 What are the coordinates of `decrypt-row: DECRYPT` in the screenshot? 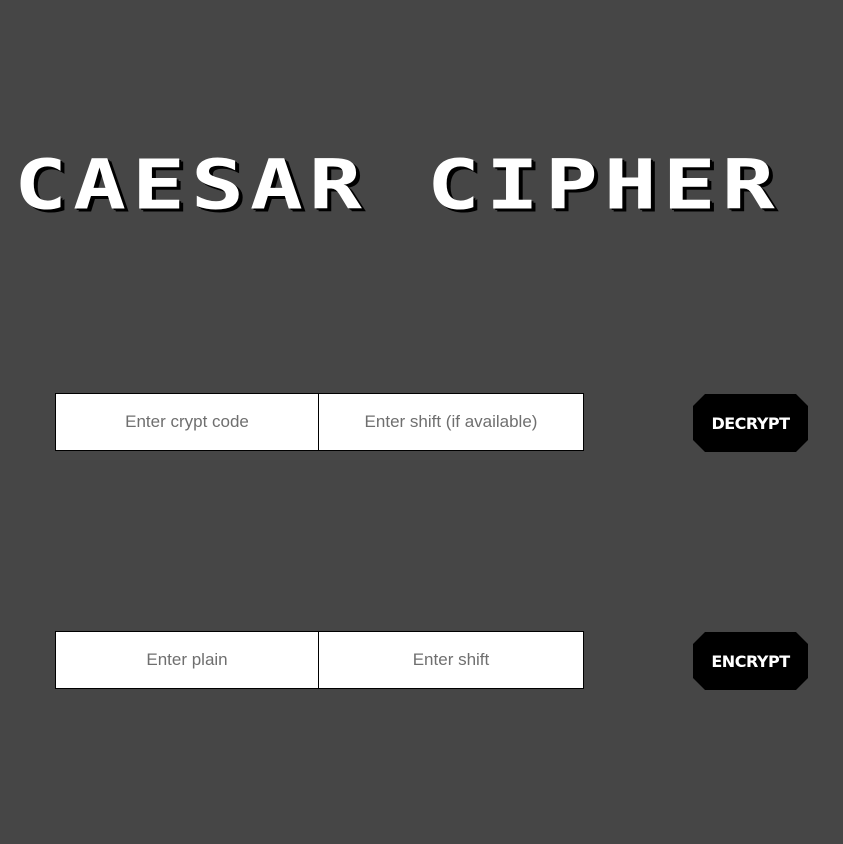 It's located at (431, 423).